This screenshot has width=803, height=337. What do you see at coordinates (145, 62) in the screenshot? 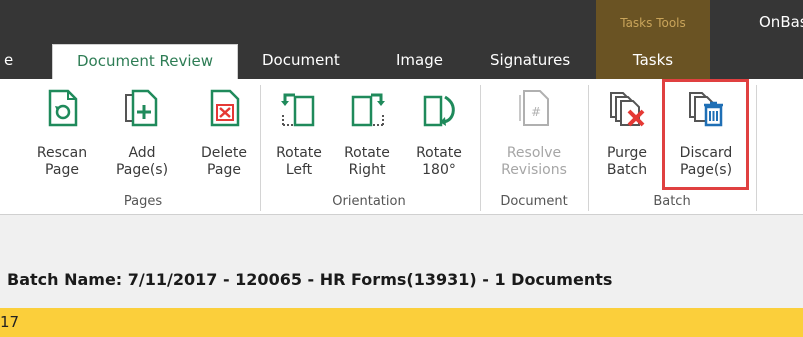
I see `tab-document-review: Document Review` at bounding box center [145, 62].